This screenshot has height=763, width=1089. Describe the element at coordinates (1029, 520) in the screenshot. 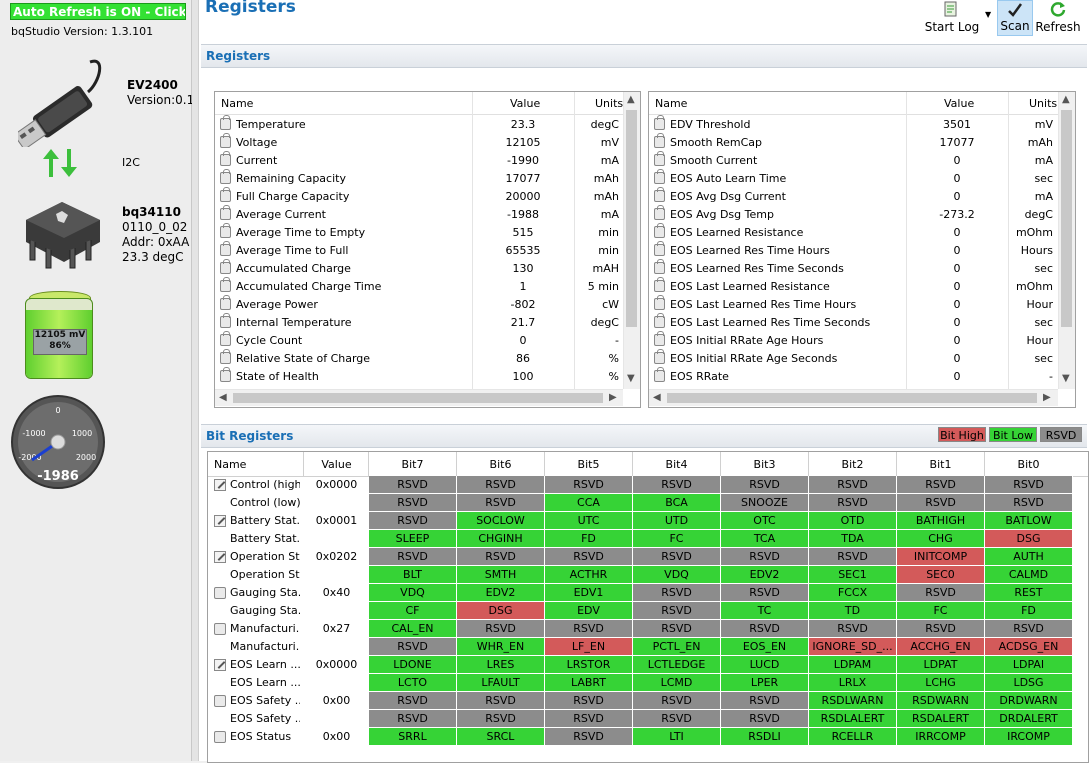

I see `bit-cell: BATLOW` at that location.